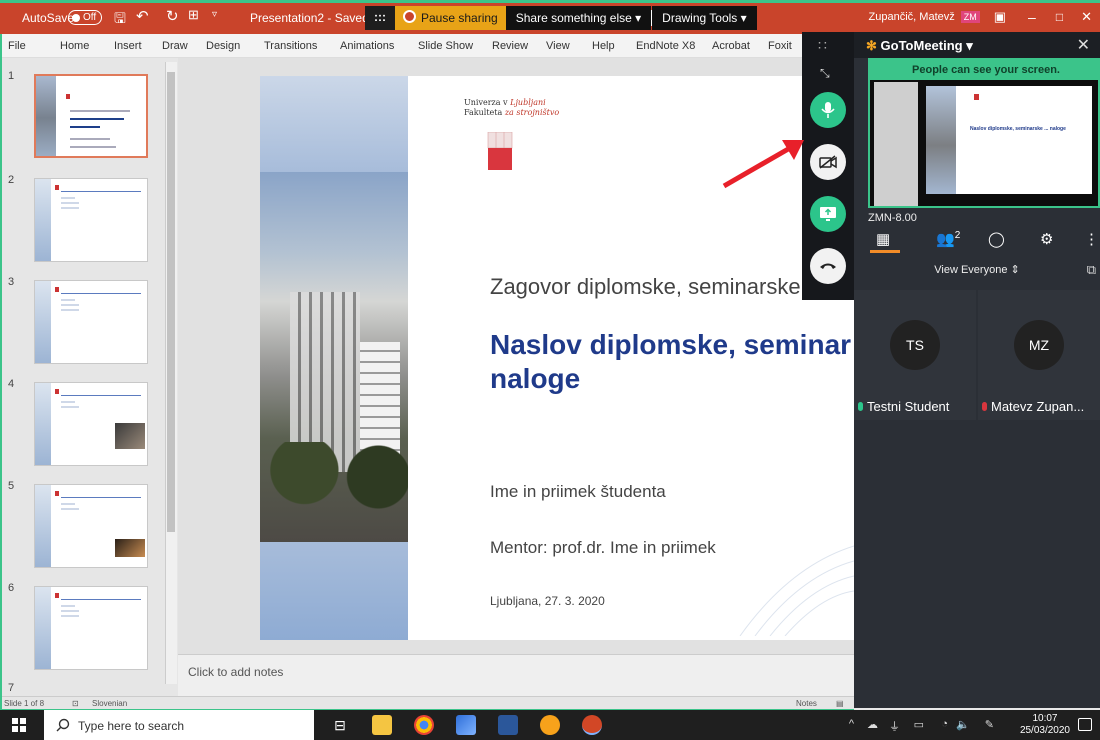  What do you see at coordinates (704, 18) in the screenshot?
I see `drawing-tools-button: Drawing Tools ▾` at bounding box center [704, 18].